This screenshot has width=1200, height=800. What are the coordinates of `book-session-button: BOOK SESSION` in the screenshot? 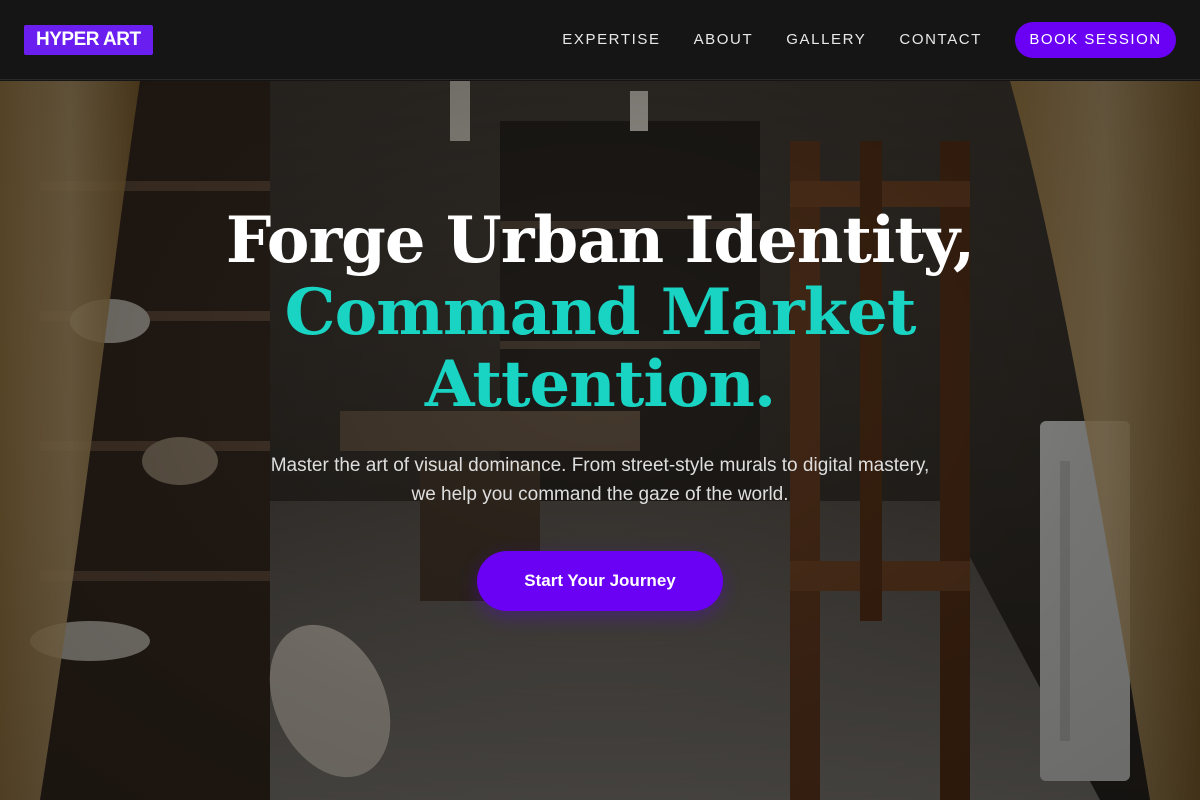 It's located at (1095, 39).